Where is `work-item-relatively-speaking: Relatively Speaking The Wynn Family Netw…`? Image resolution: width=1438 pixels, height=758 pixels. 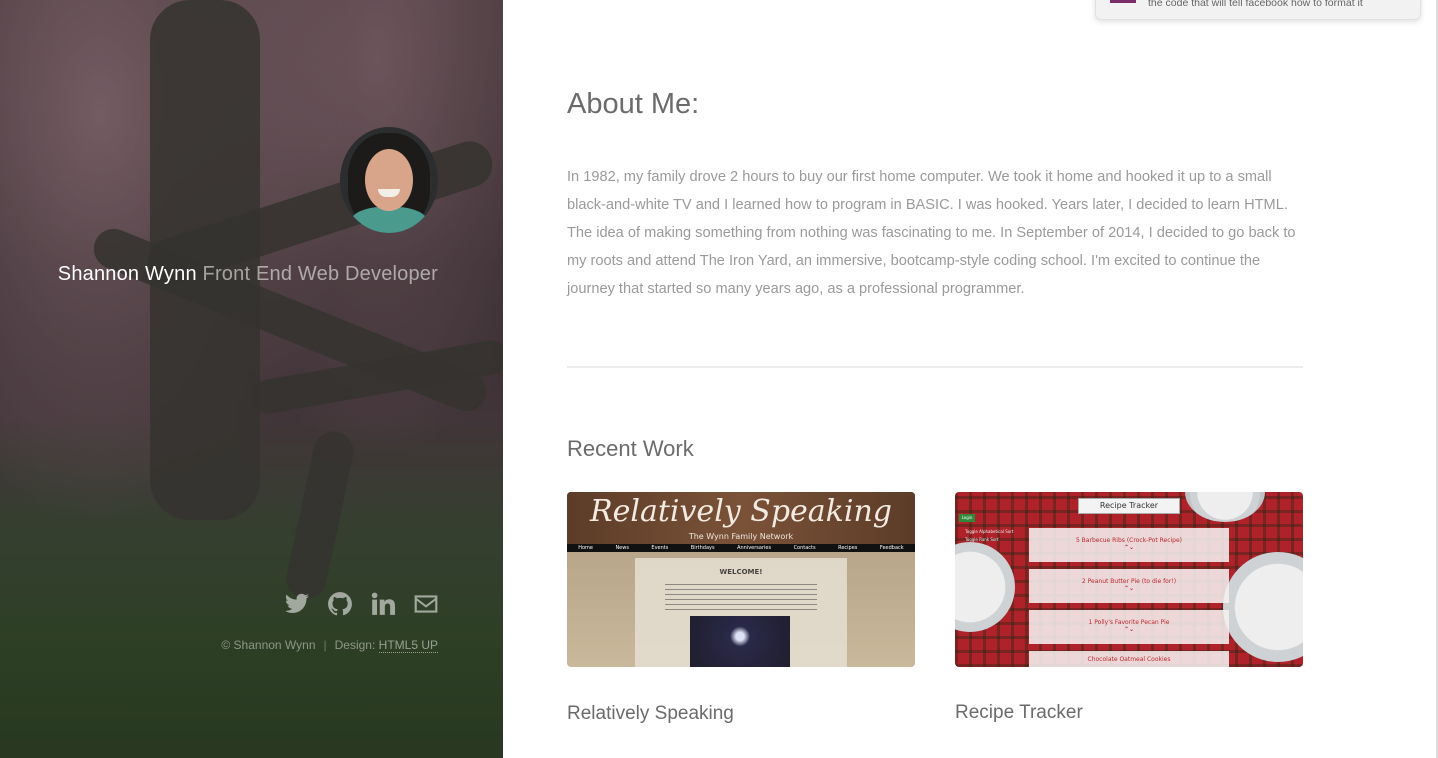 work-item-relatively-speaking: Relatively Speaking The Wynn Family Netw… is located at coordinates (741, 608).